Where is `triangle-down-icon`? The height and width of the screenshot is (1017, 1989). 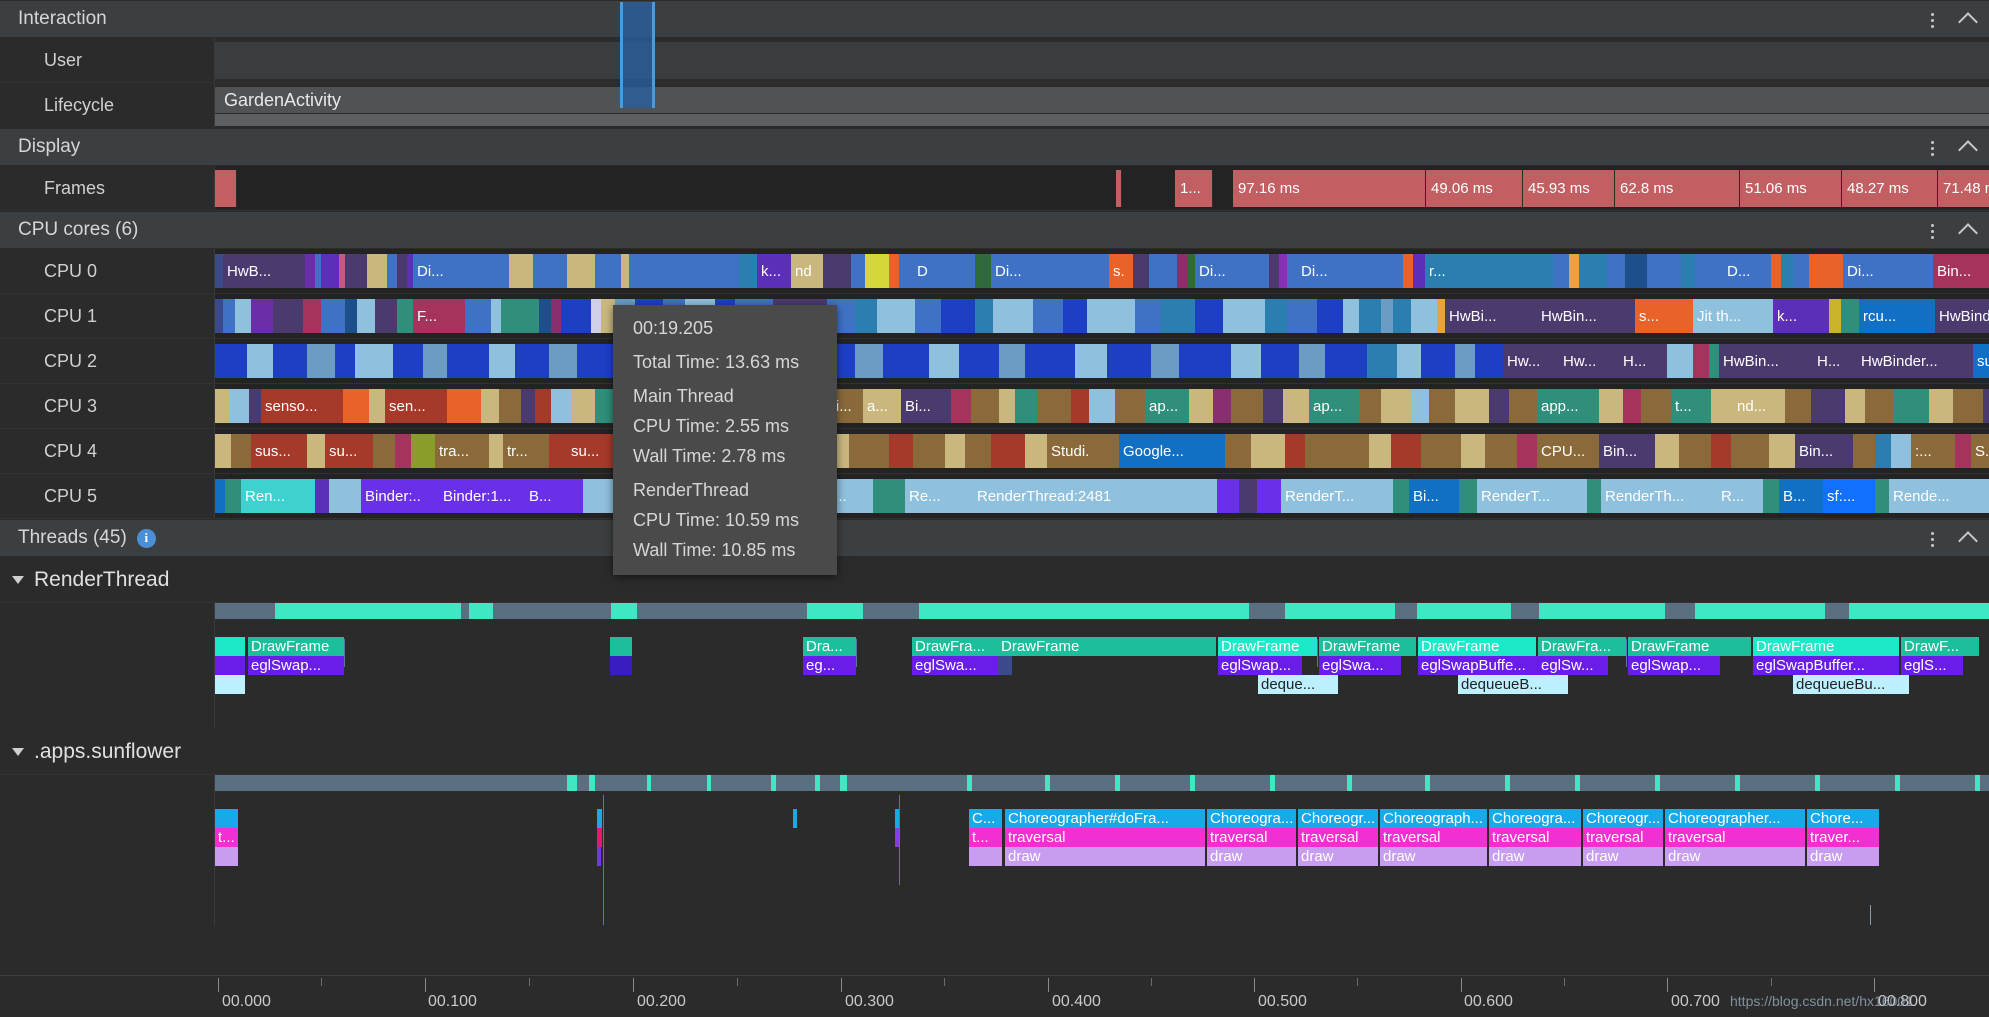
triangle-down-icon is located at coordinates (18, 751).